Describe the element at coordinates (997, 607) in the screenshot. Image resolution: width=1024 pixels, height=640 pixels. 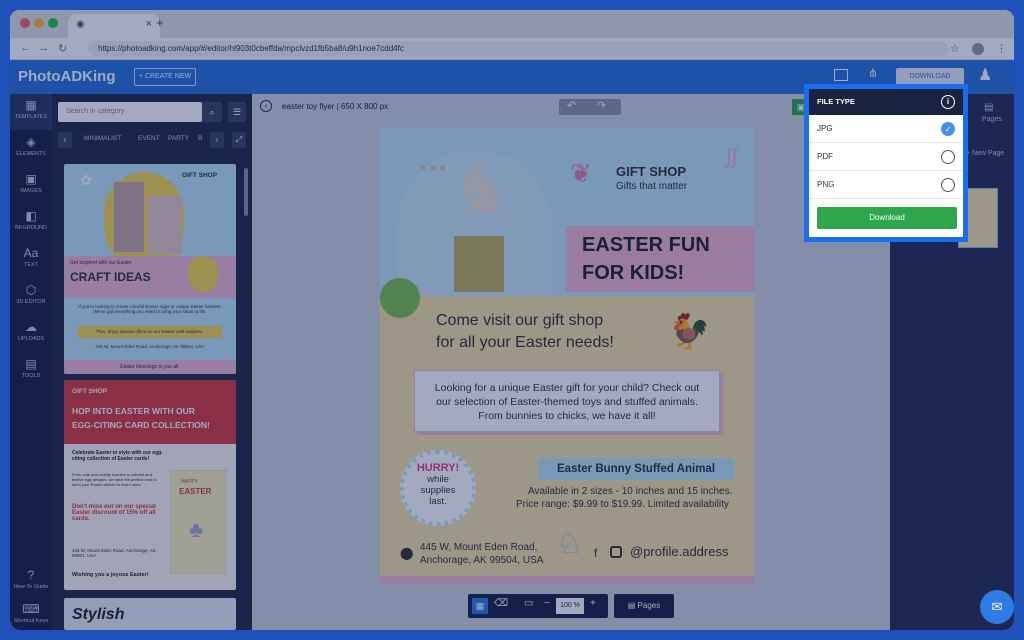
I see `chat-support-icon: ✉` at that location.